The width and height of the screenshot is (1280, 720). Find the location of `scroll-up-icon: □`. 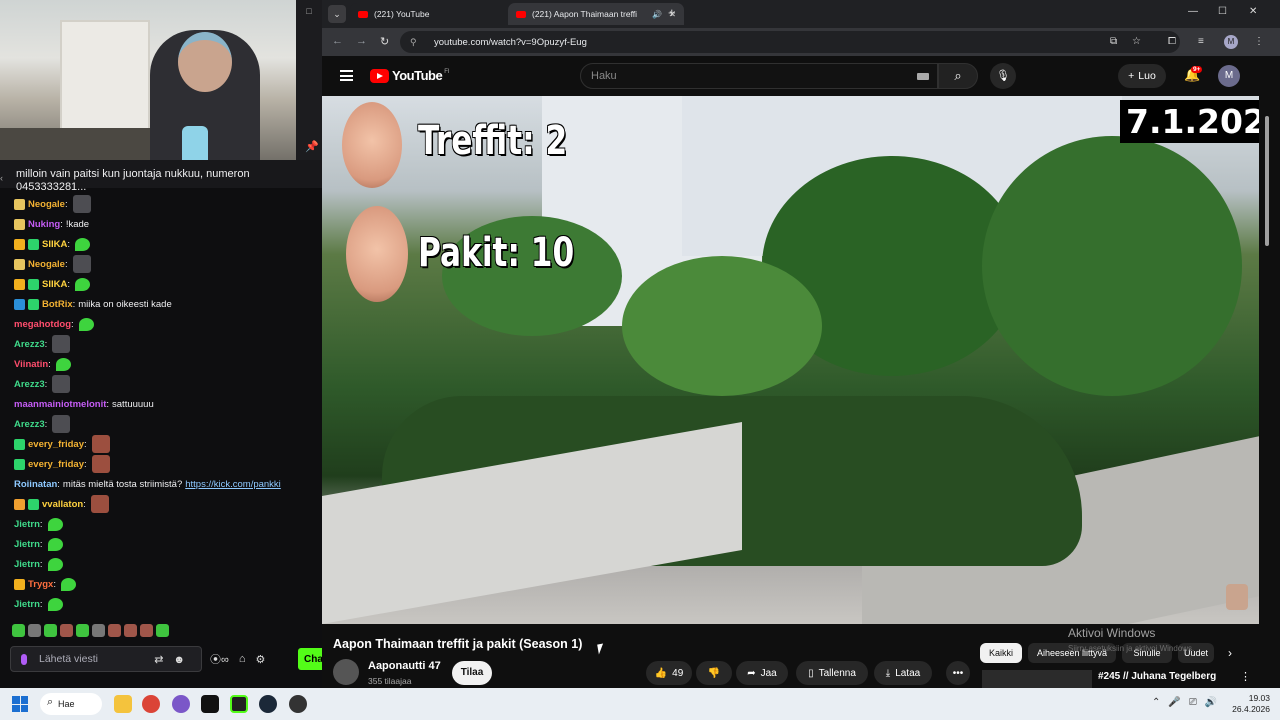

scroll-up-icon: □ is located at coordinates (309, 11).